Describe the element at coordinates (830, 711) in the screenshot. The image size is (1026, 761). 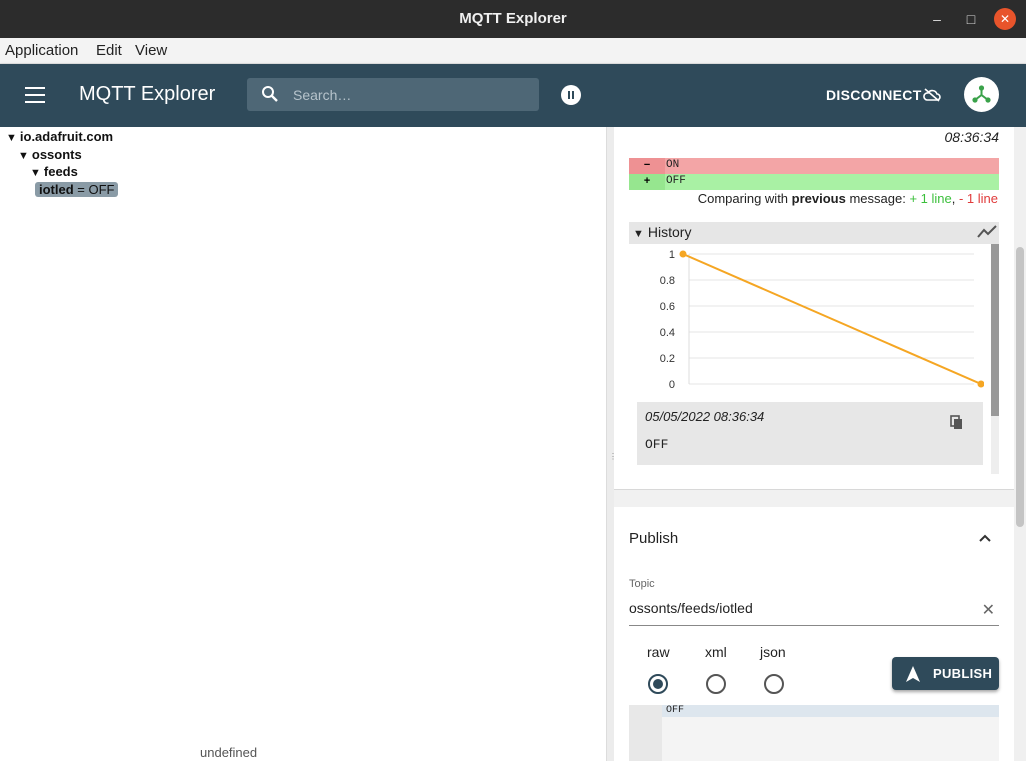
I see `payload-text: OFF` at that location.